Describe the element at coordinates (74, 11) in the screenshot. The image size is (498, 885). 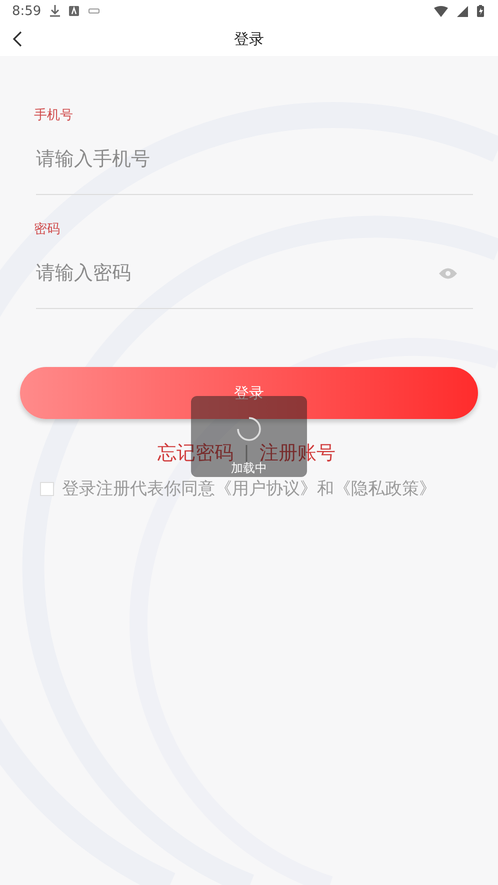
I see `app-icon` at that location.